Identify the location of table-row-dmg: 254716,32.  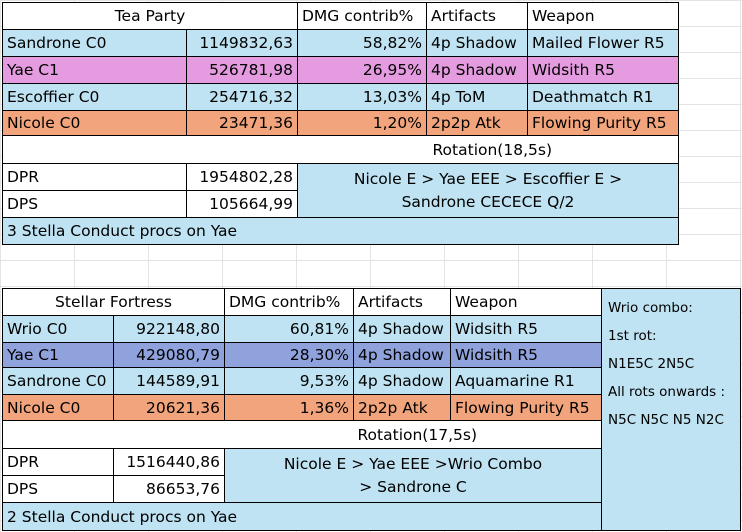
(242, 97).